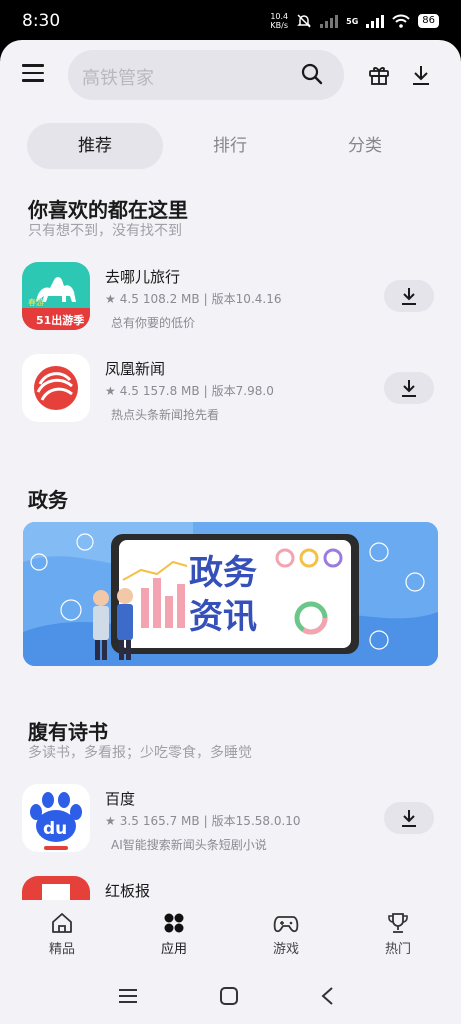 The width and height of the screenshot is (461, 1024). I want to click on mute-bell-icon, so click(304, 21).